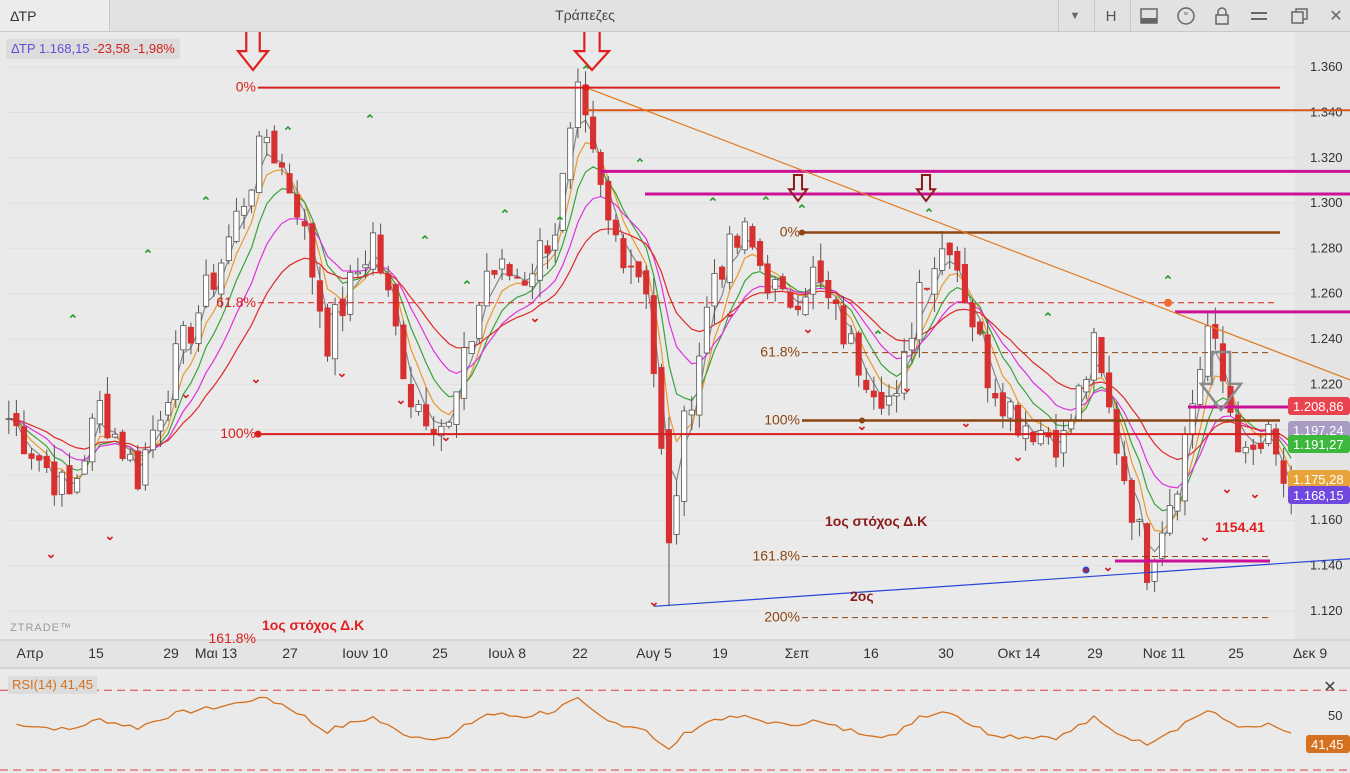  Describe the element at coordinates (782, 617) in the screenshot. I see `fib-right-200-label: 200%` at that location.